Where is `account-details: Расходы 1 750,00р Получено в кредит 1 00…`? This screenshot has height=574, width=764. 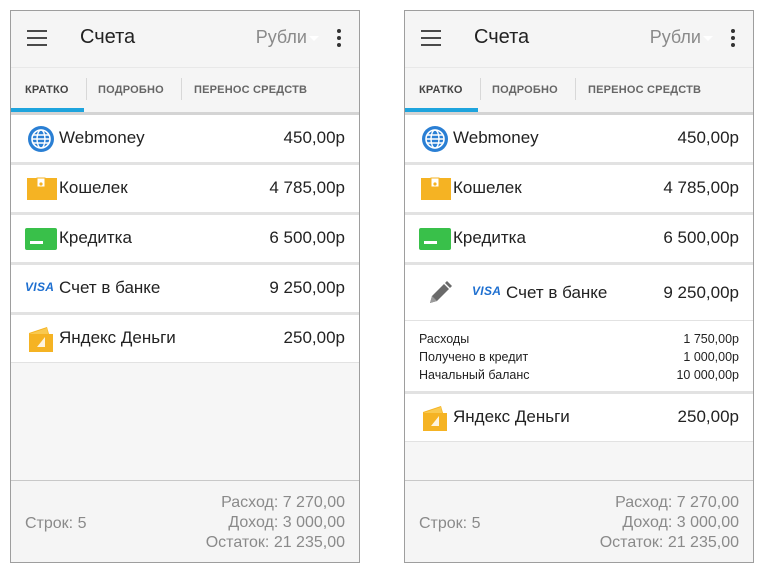 account-details: Расходы 1 750,00р Получено в кредит 1 00… is located at coordinates (579, 357).